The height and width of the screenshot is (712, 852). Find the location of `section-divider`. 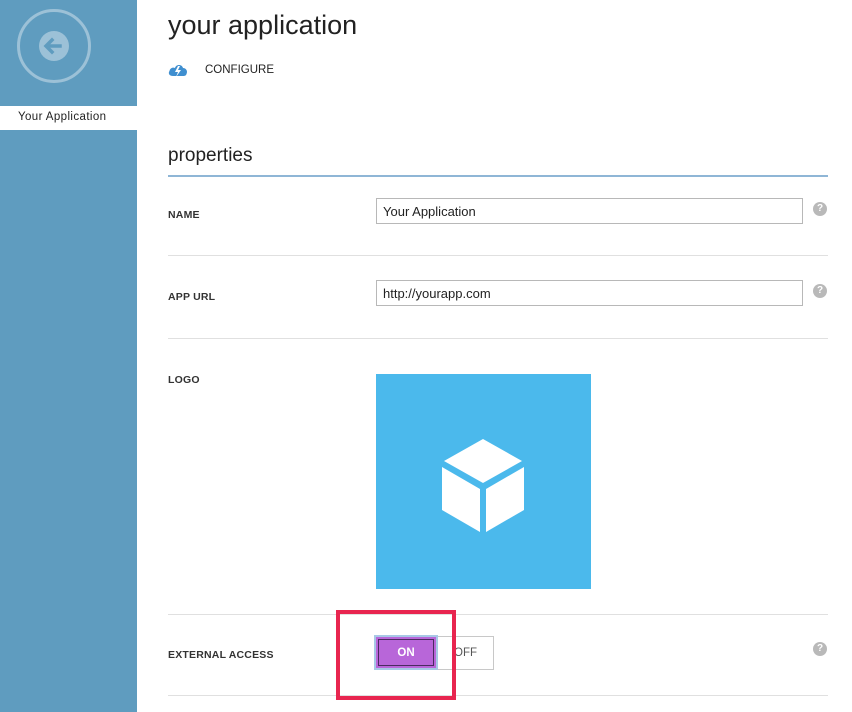

section-divider is located at coordinates (498, 176).